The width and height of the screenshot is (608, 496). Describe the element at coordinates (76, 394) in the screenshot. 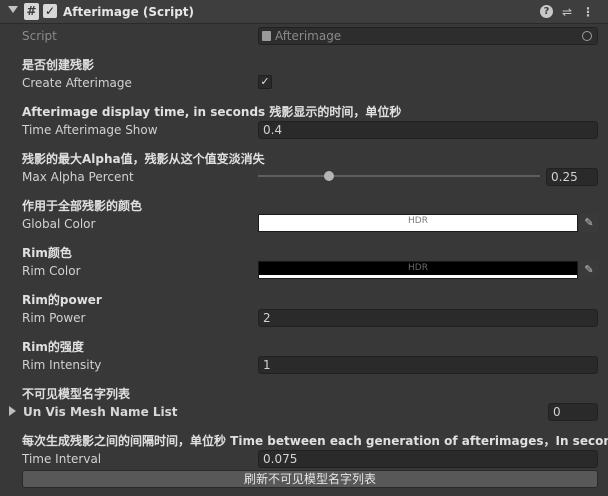

I see `list-header: 不可见模型名字列表` at that location.